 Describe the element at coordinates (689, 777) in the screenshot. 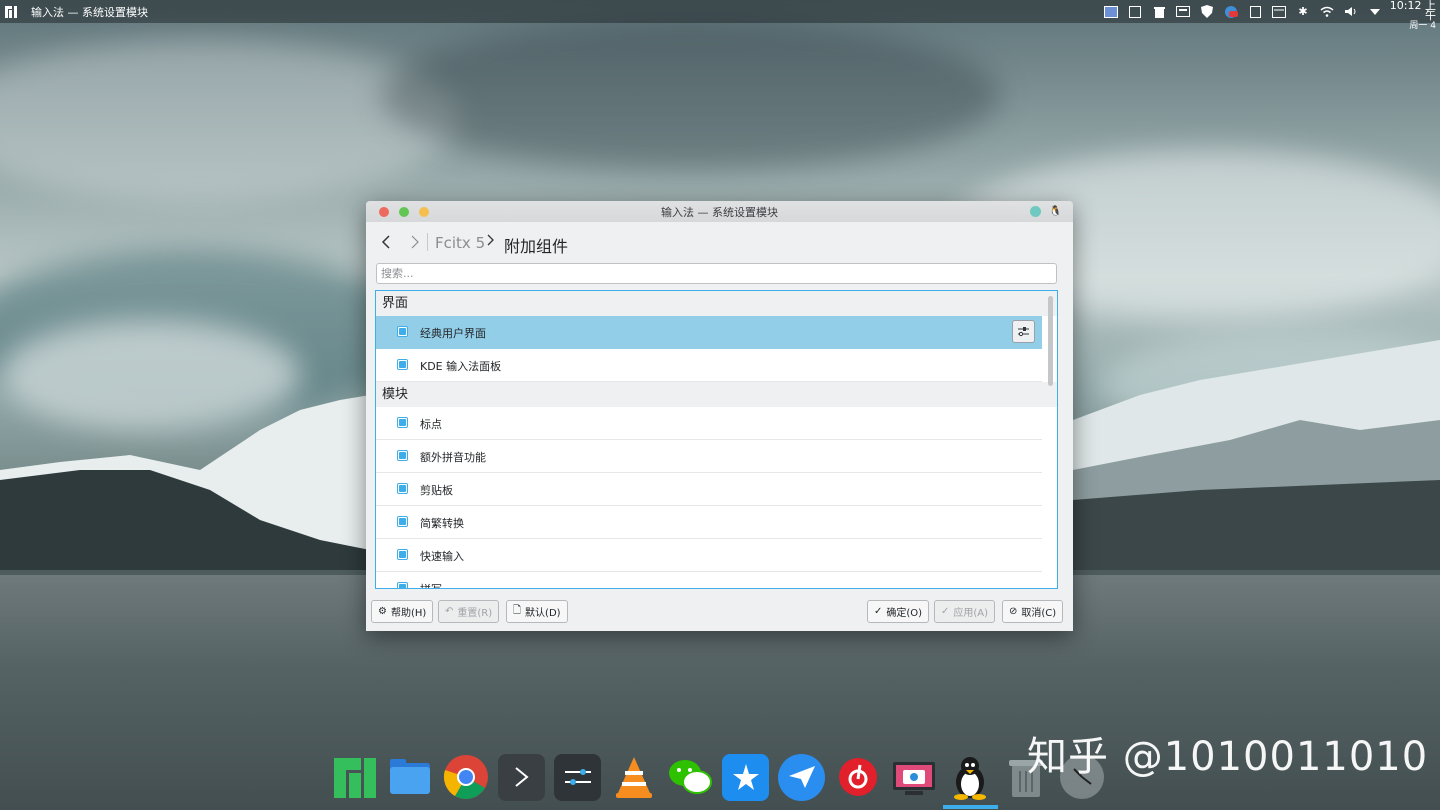

I see `wechat-icon` at that location.